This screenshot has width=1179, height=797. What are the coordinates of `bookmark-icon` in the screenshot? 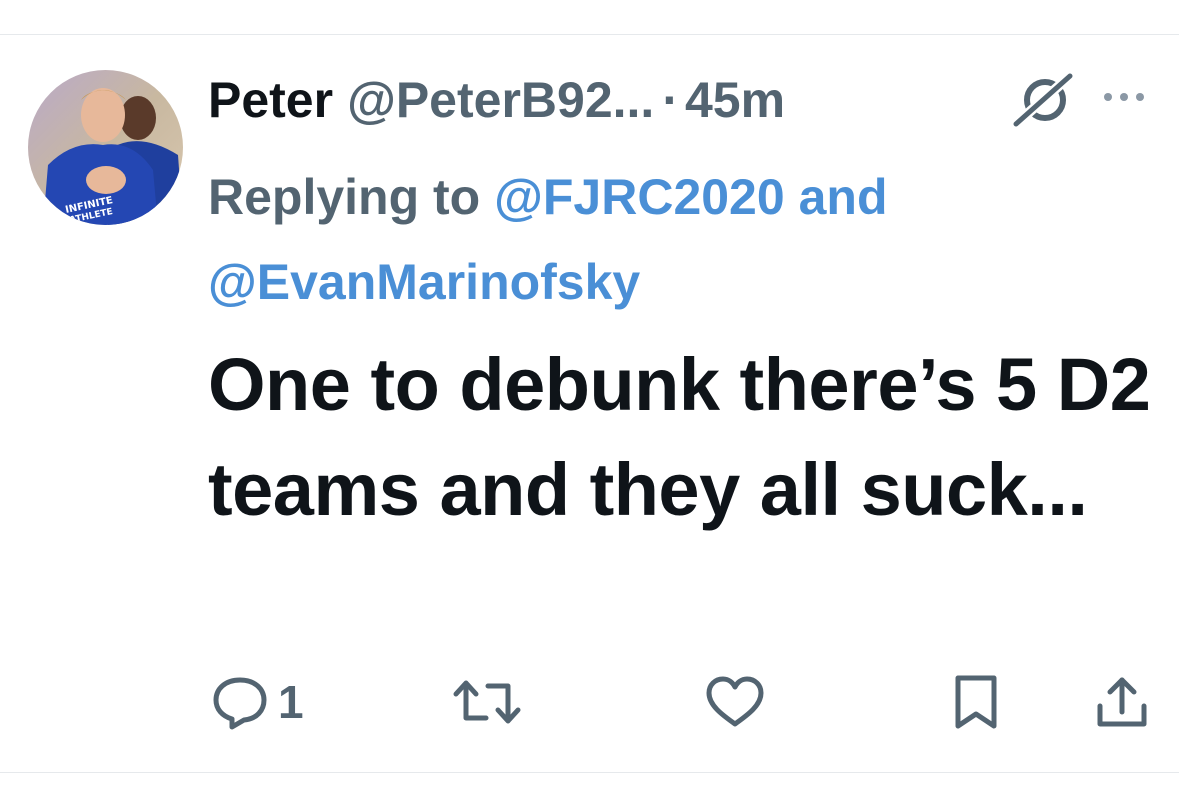 It's located at (976, 702).